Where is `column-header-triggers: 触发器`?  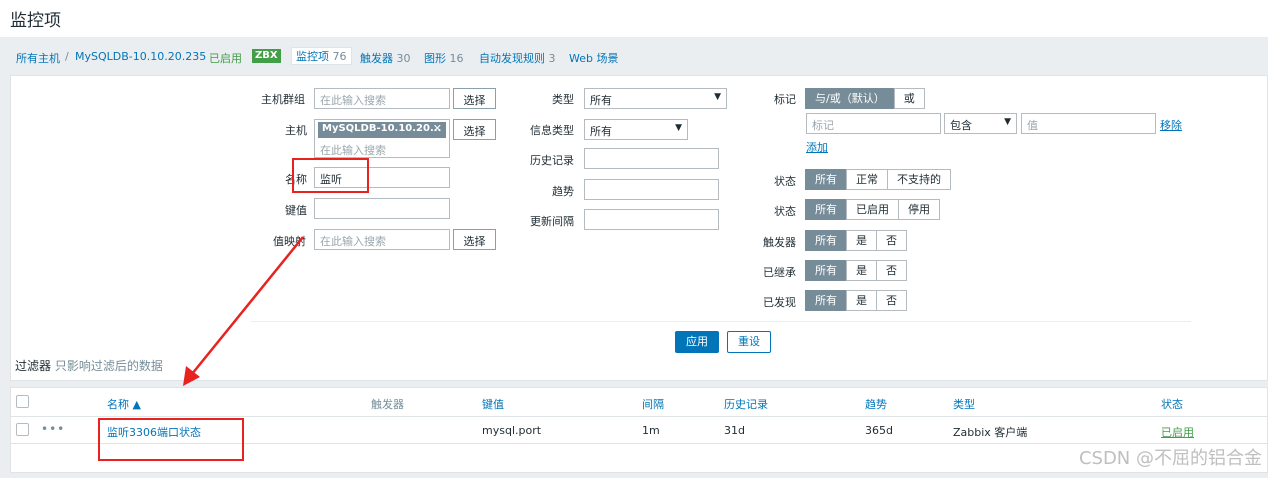
column-header-triggers: 触发器 is located at coordinates (387, 404).